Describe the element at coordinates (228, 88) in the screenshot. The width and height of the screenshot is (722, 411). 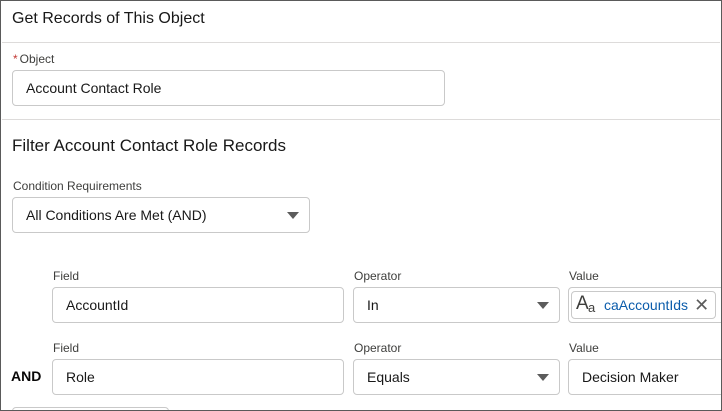
I see `object-input: Account Contact Role` at that location.